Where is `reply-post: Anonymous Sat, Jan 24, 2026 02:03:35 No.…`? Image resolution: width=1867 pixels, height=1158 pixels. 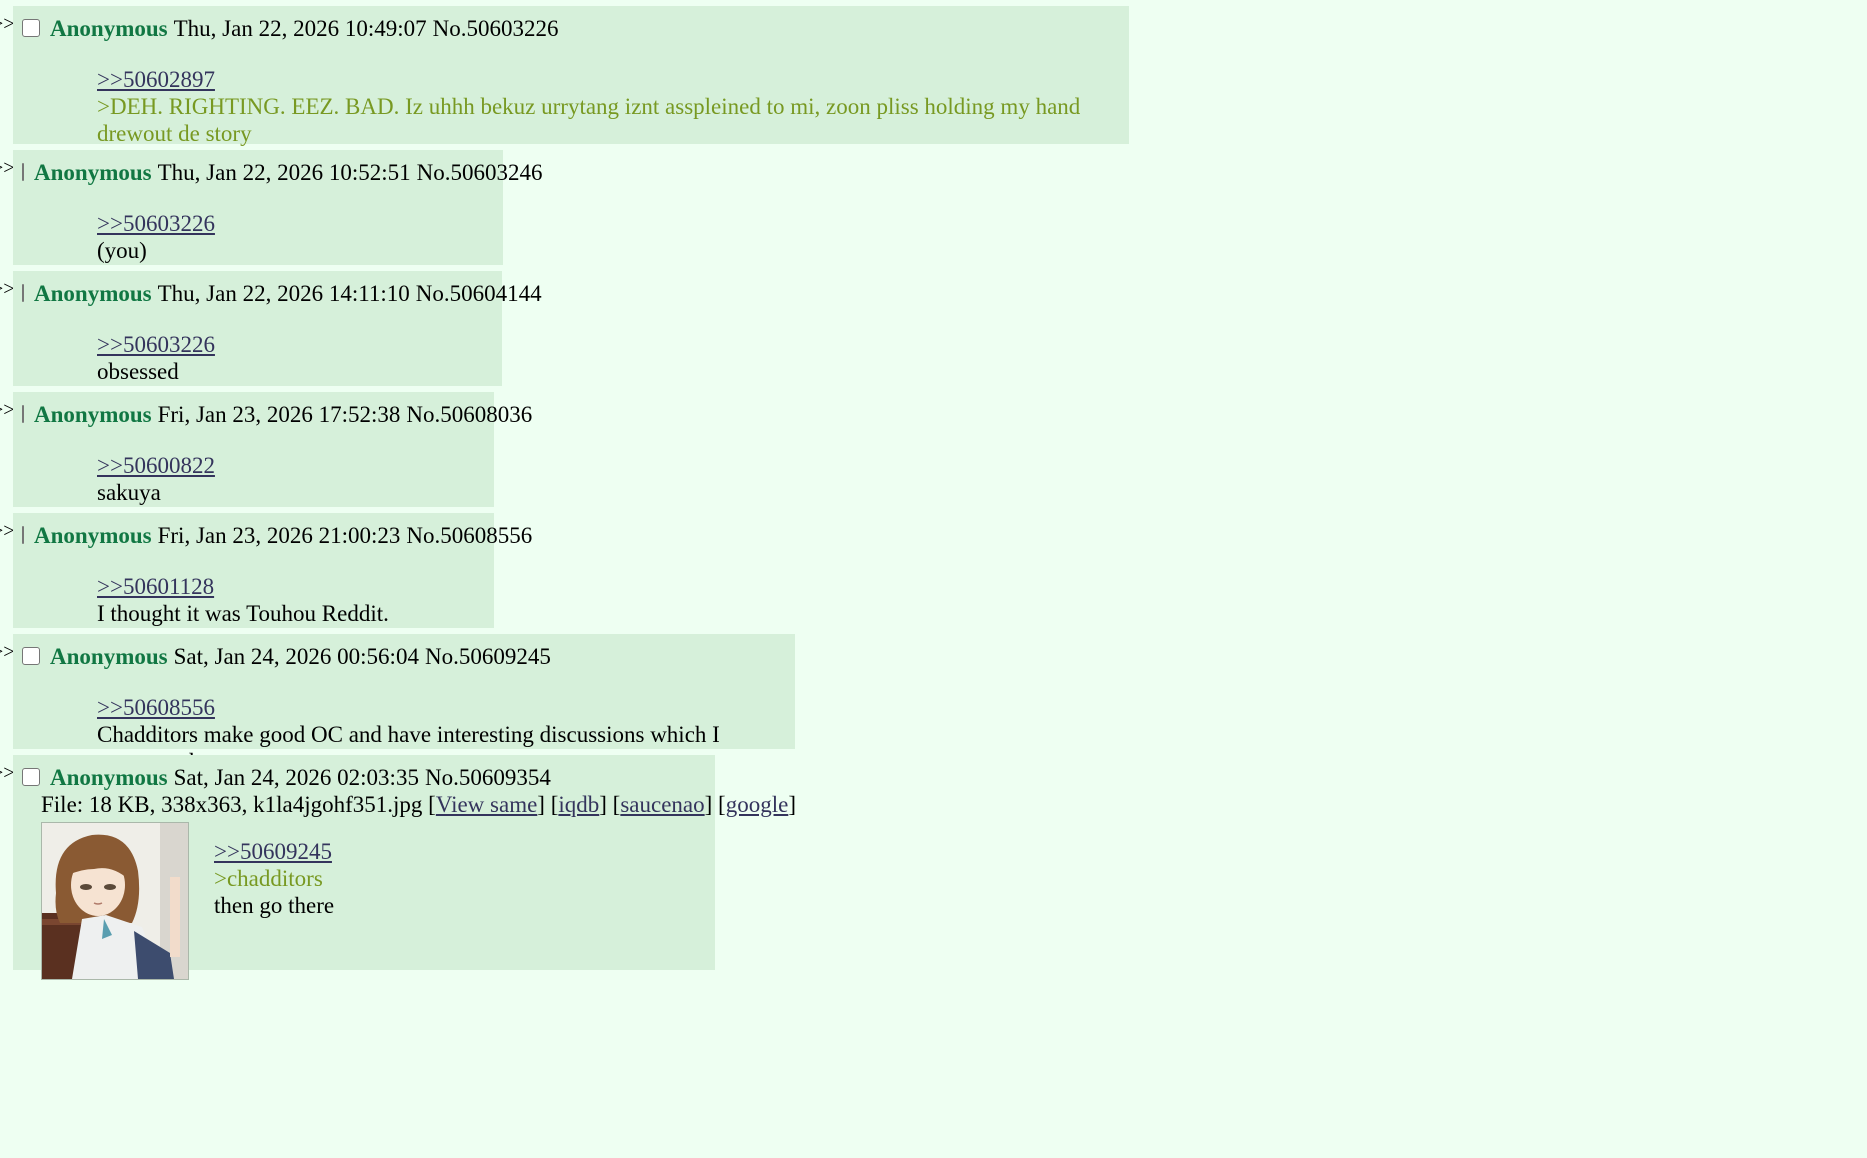
reply-post: Anonymous Sat, Jan 24, 2026 02:03:35 No.… is located at coordinates (404, 867).